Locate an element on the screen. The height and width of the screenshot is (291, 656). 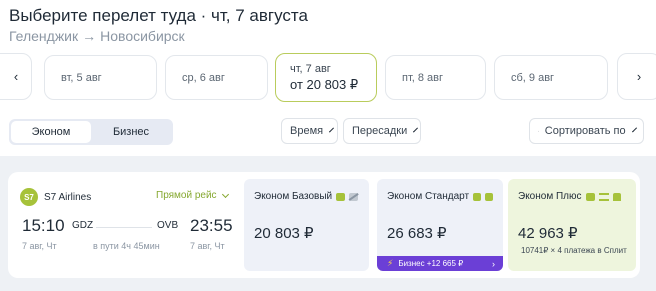
date-label: чт, 7 авг is located at coordinates (310, 68).